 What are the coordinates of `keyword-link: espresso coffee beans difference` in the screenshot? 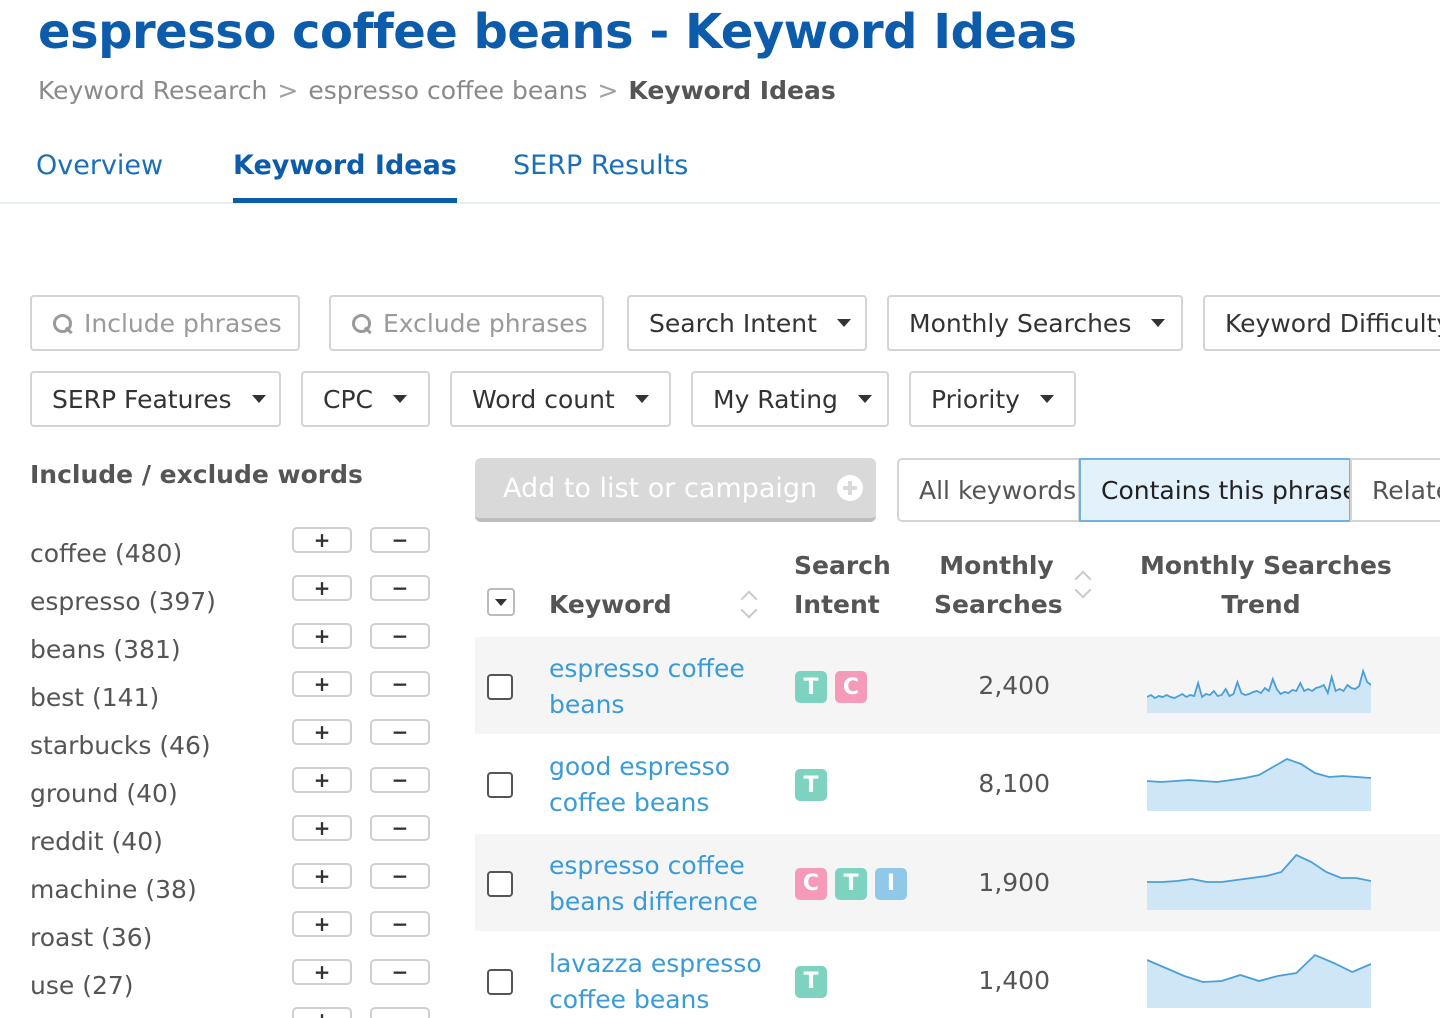 It's located at (659, 884).